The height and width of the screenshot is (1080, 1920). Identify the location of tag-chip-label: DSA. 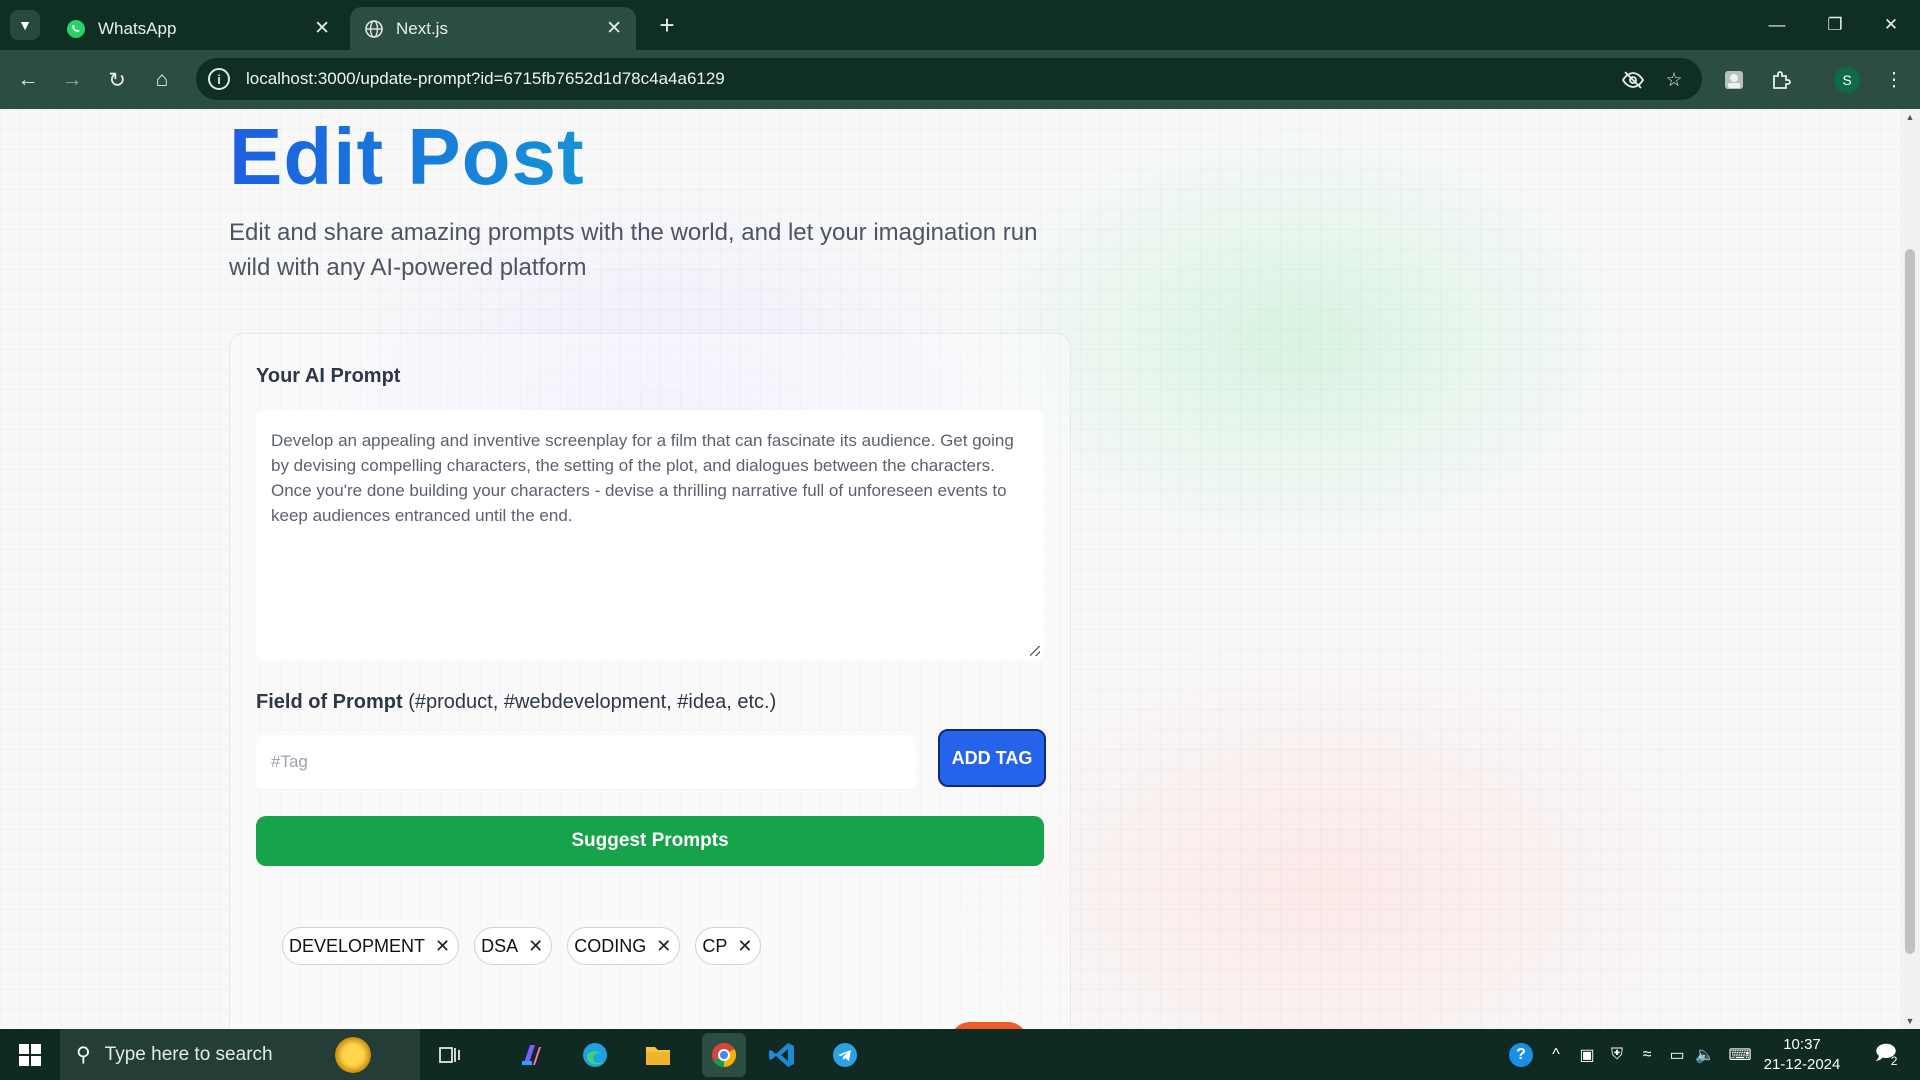
(500, 945).